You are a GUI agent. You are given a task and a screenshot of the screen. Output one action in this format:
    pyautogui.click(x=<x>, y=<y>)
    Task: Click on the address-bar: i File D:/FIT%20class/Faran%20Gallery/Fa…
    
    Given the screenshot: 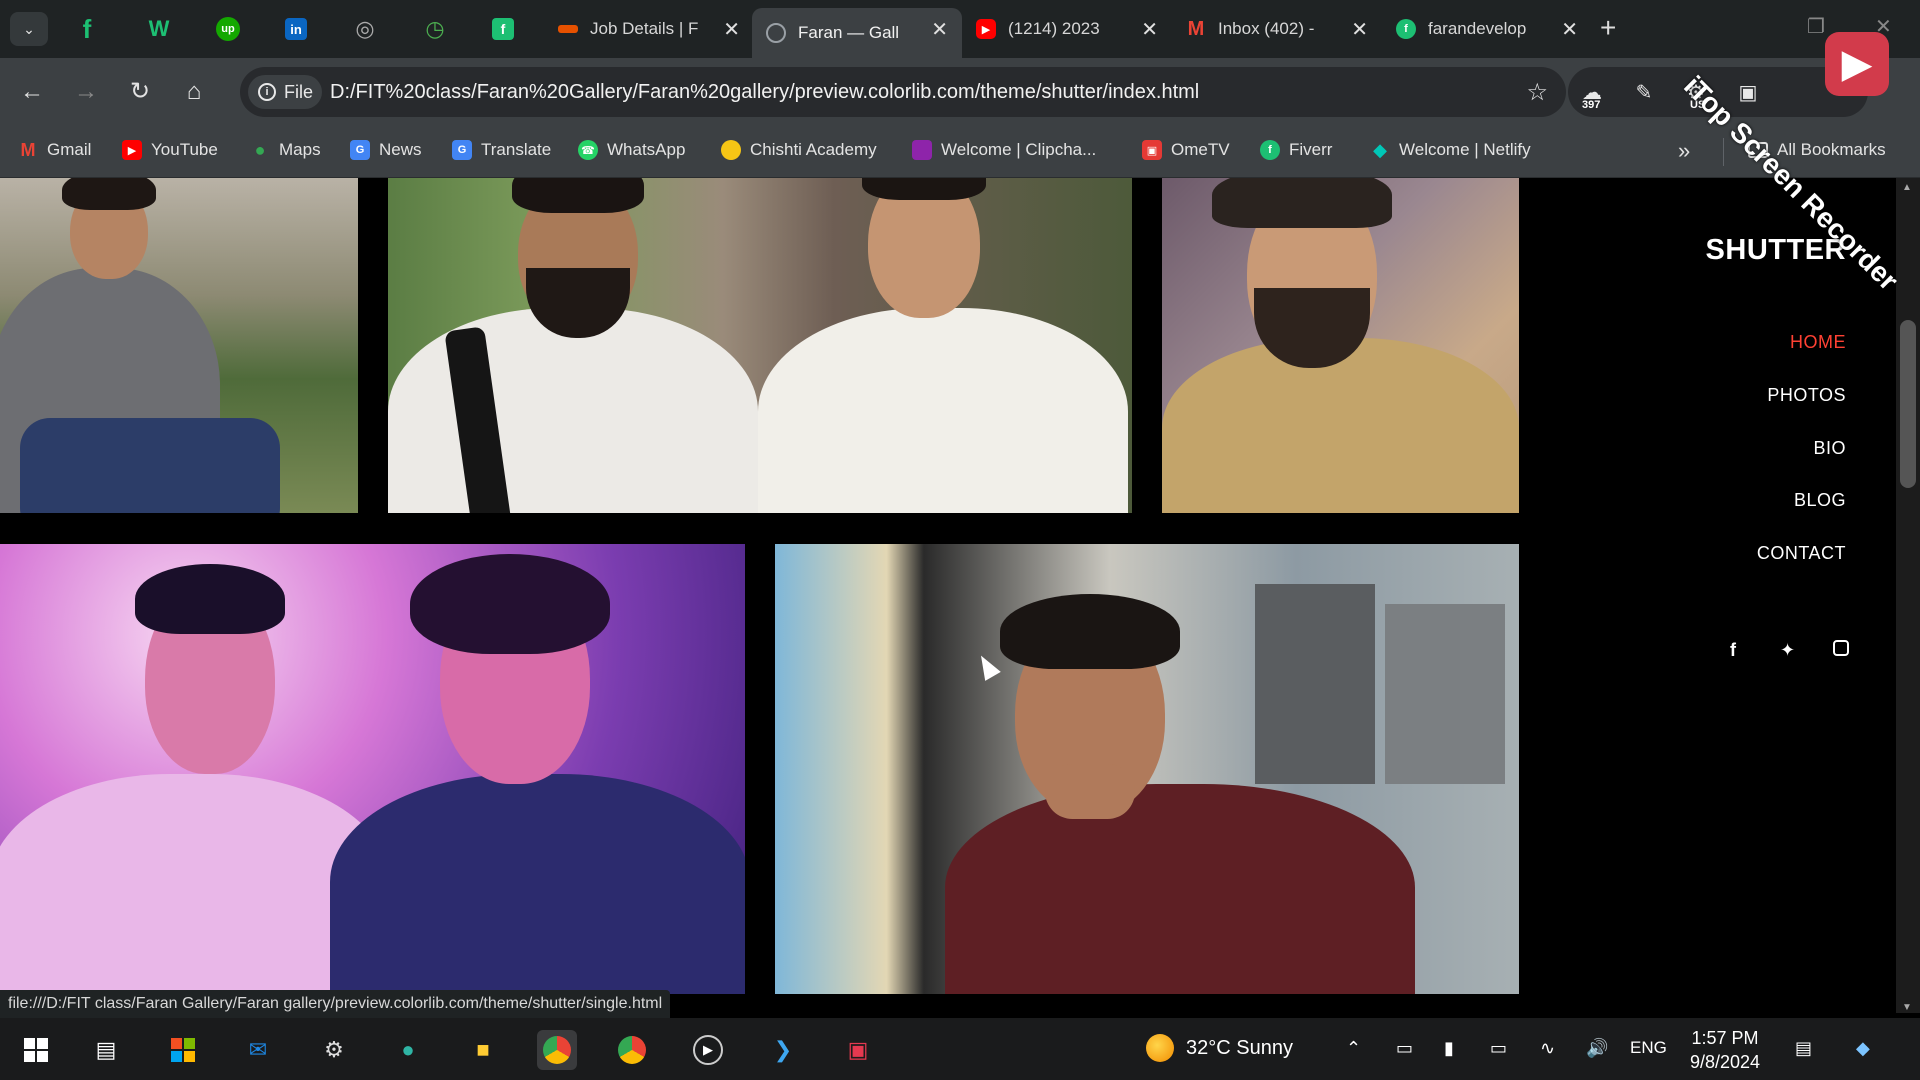 What is the action you would take?
    pyautogui.click(x=903, y=92)
    